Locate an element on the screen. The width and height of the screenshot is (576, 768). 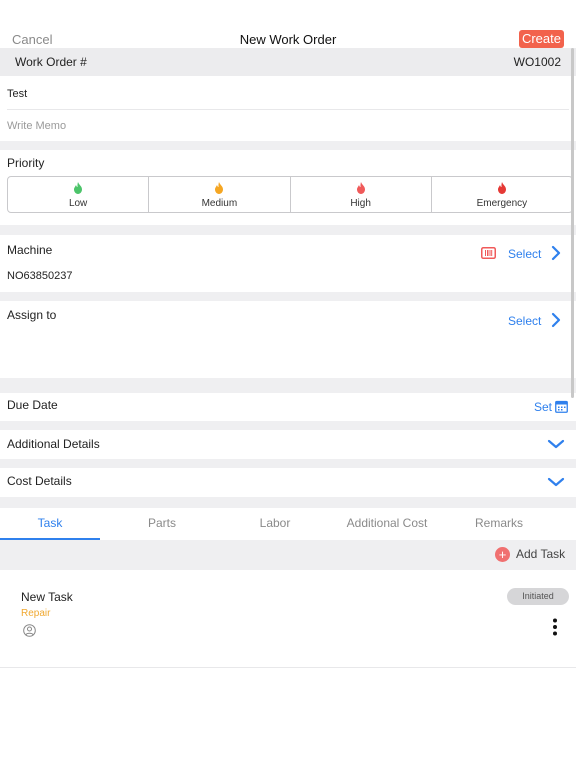
task-card: New Task Repair Initiated is located at coordinates (288, 623).